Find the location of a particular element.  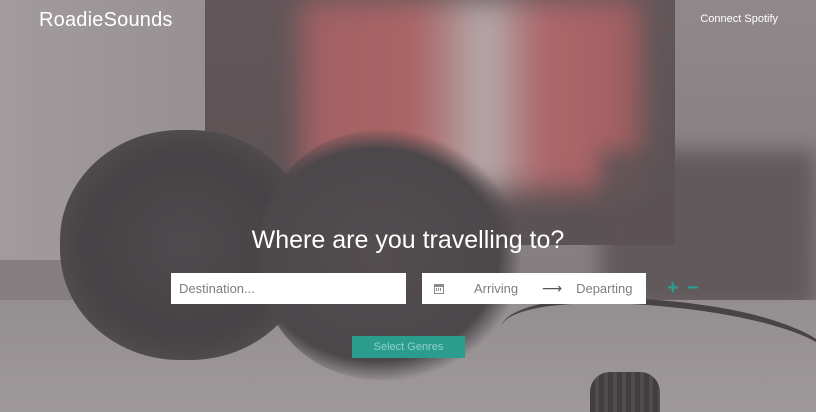

arriving-date-field: Arriving is located at coordinates (504, 288).